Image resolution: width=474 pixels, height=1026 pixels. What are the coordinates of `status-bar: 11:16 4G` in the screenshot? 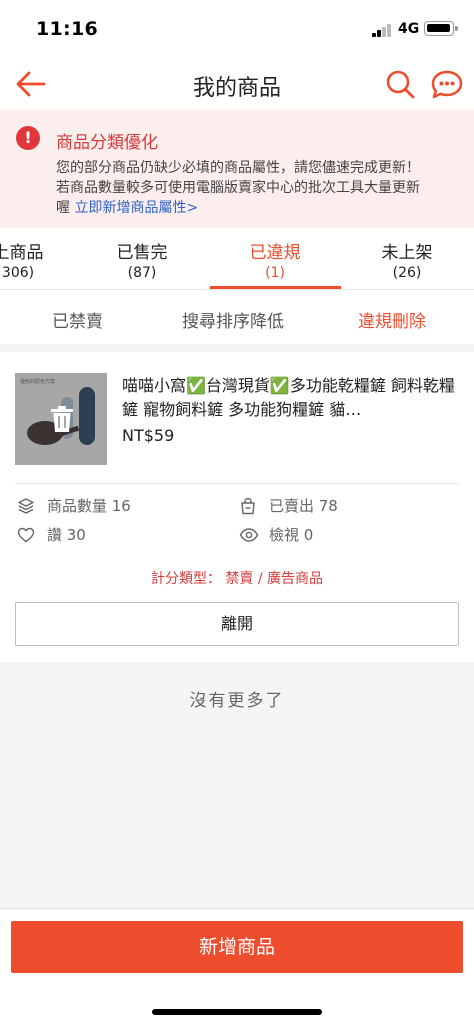 It's located at (237, 29).